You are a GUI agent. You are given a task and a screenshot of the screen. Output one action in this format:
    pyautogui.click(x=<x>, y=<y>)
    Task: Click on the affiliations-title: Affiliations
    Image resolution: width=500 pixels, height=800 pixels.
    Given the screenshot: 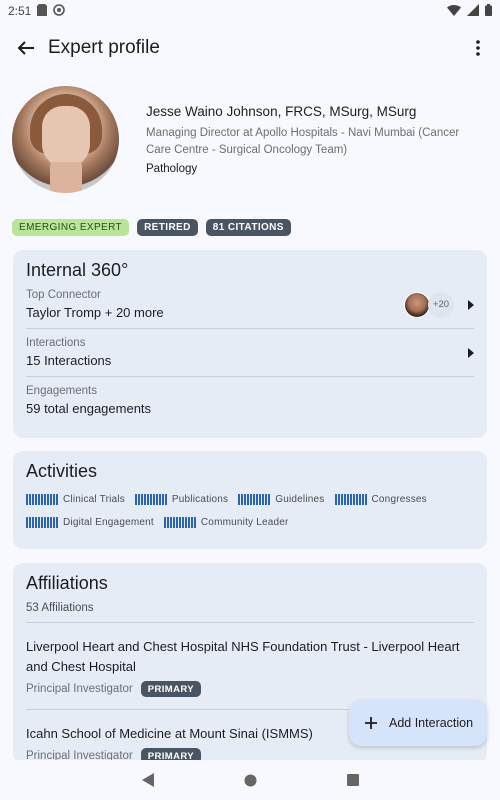 What is the action you would take?
    pyautogui.click(x=67, y=583)
    